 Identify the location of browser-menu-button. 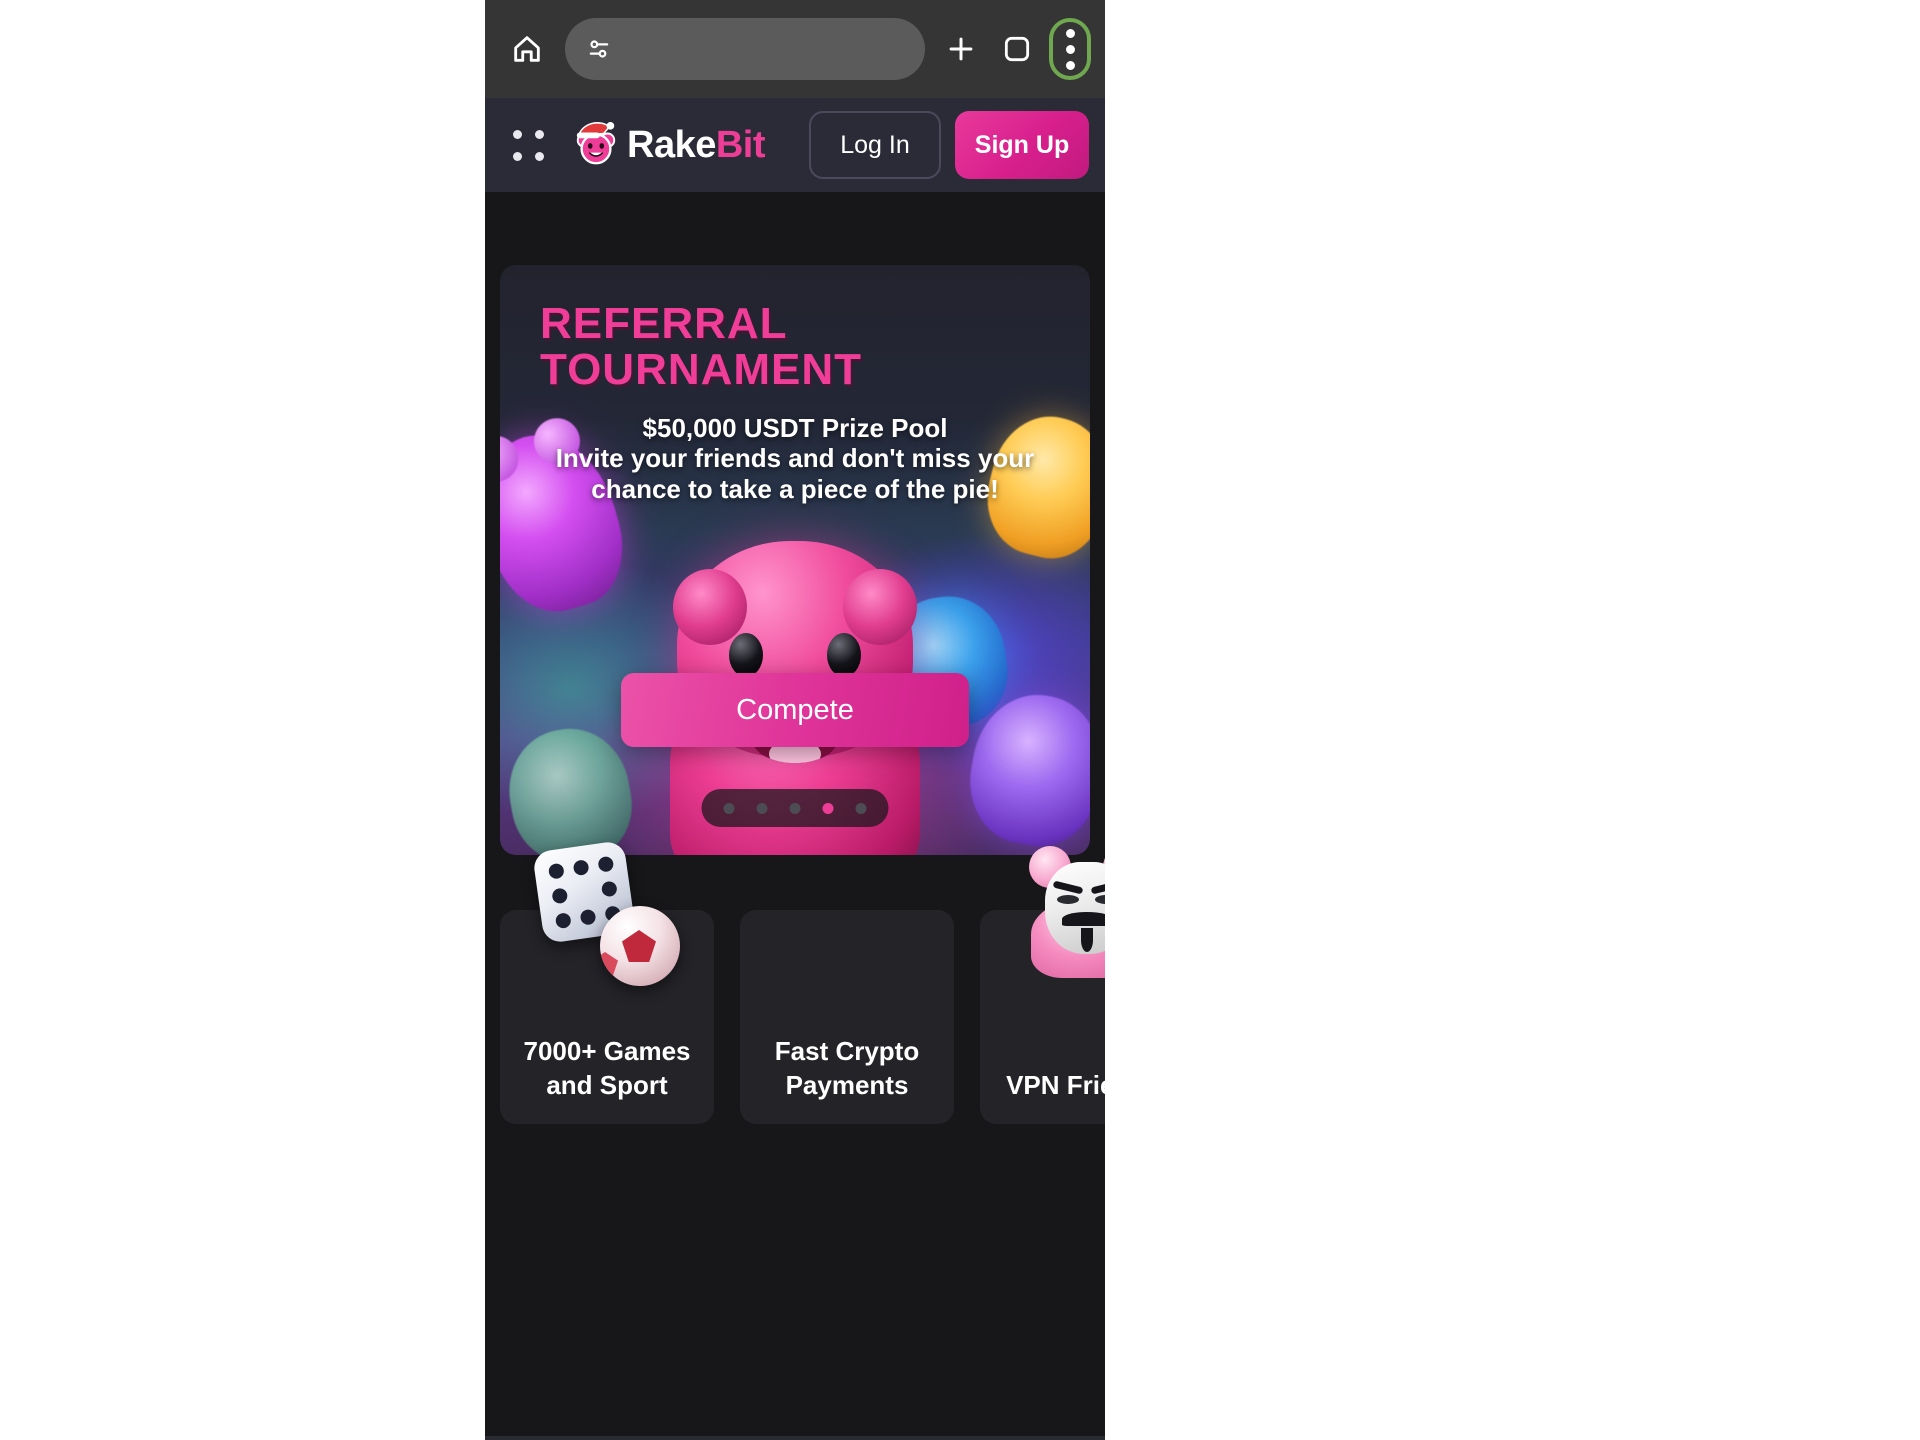
(1070, 49).